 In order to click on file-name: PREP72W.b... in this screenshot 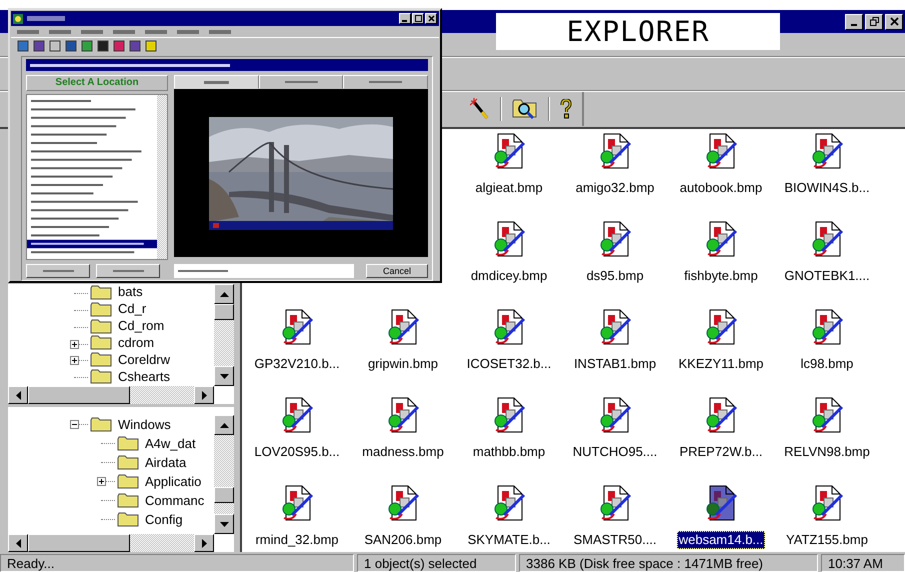, I will do `click(721, 452)`.